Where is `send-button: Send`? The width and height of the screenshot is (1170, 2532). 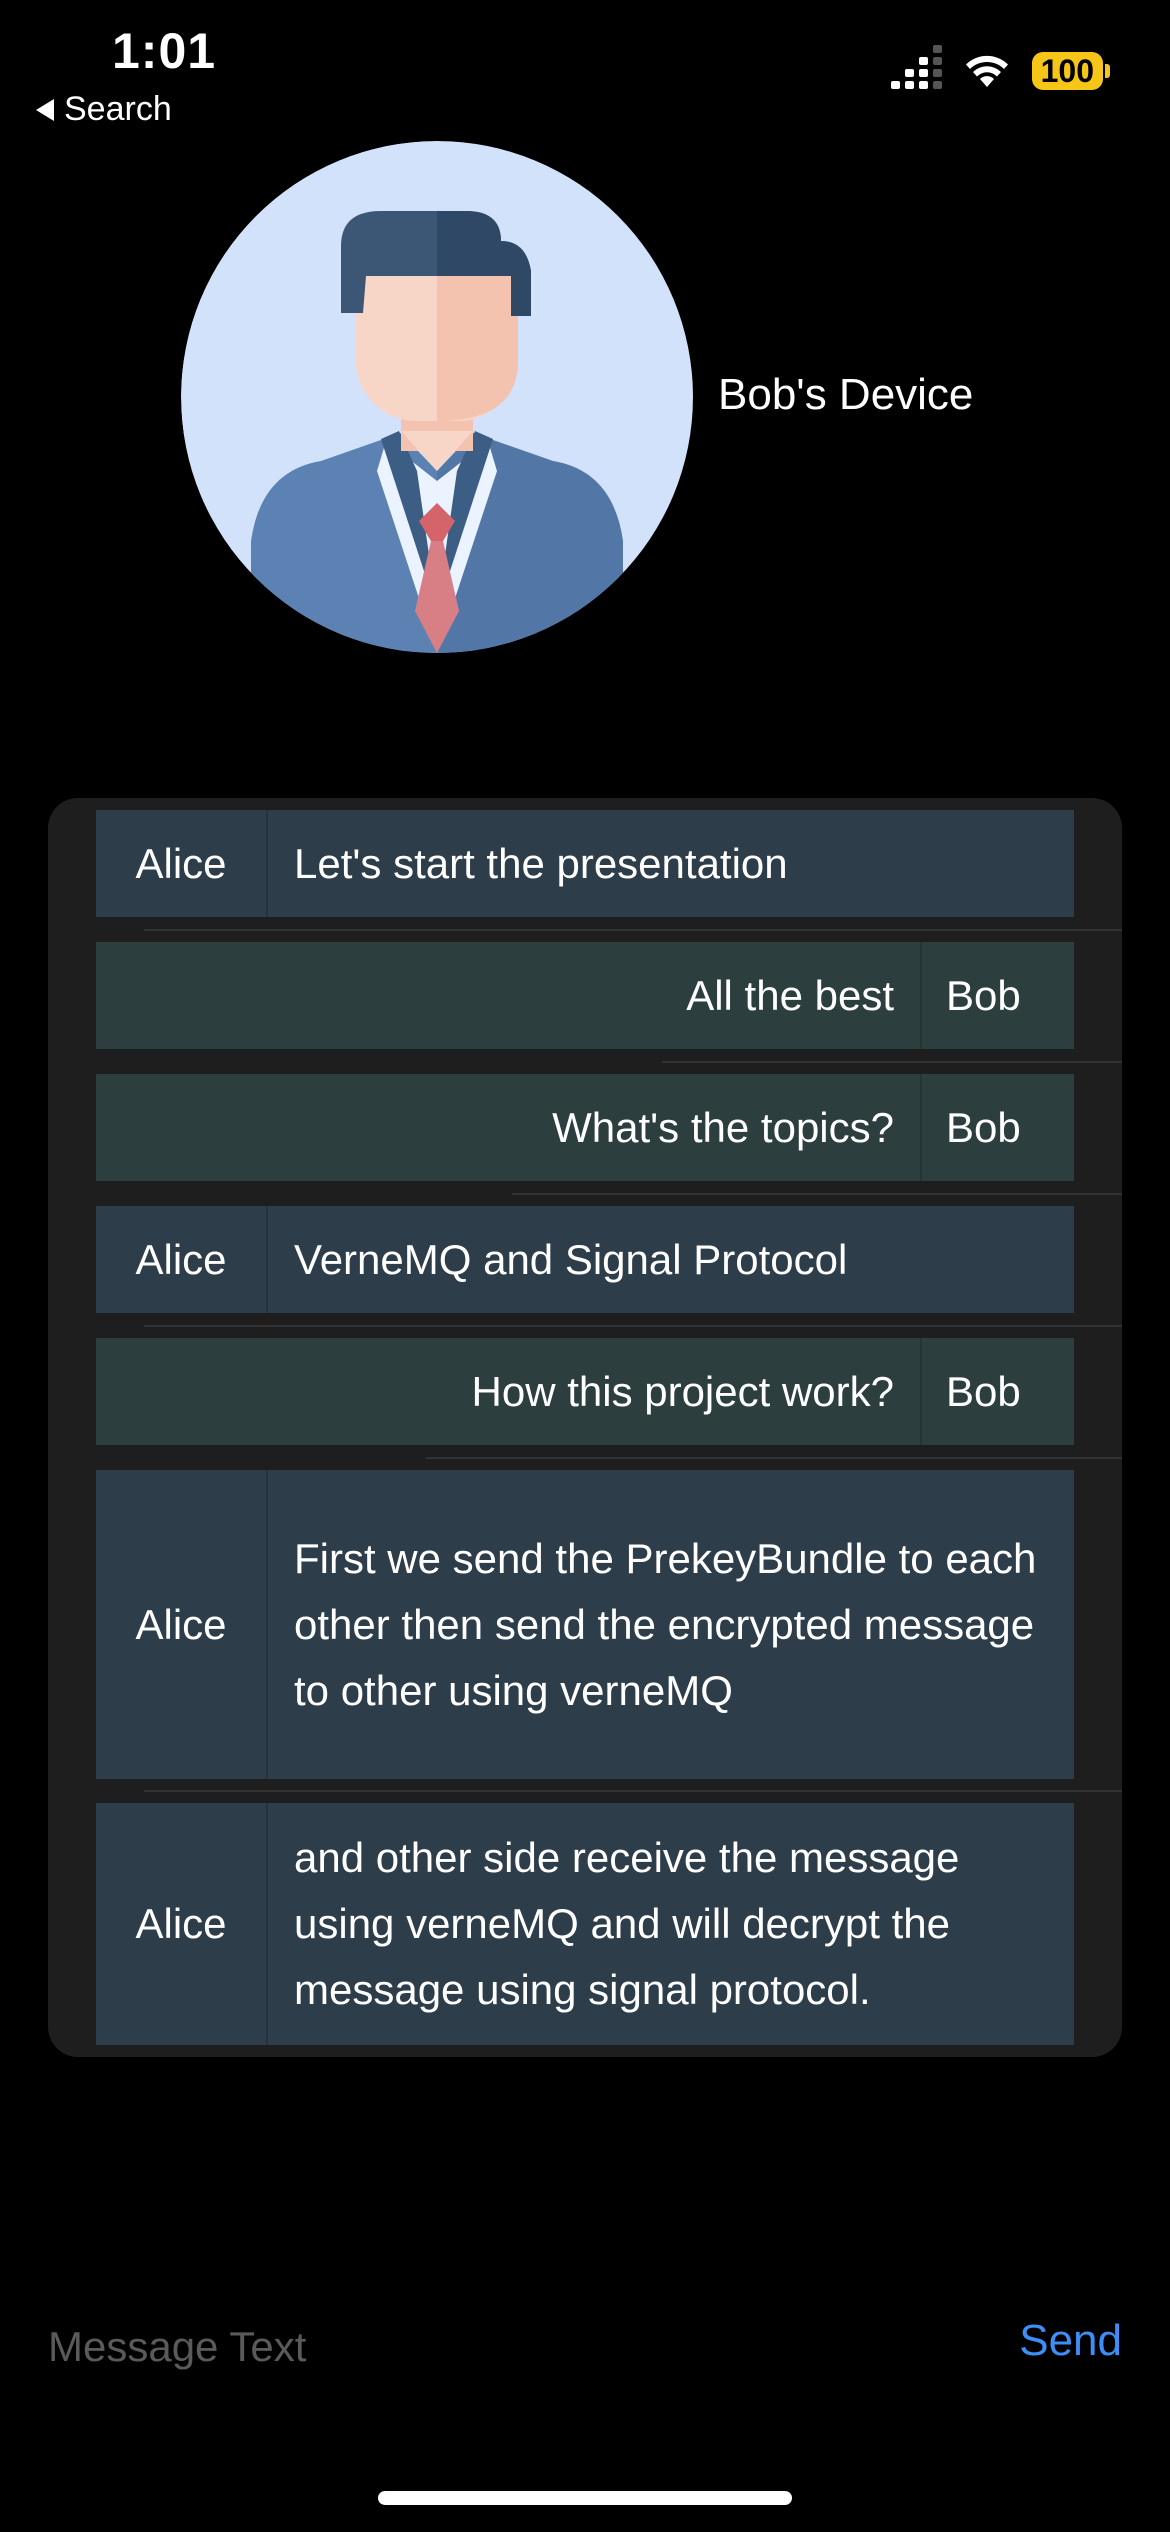 send-button: Send is located at coordinates (1070, 2341).